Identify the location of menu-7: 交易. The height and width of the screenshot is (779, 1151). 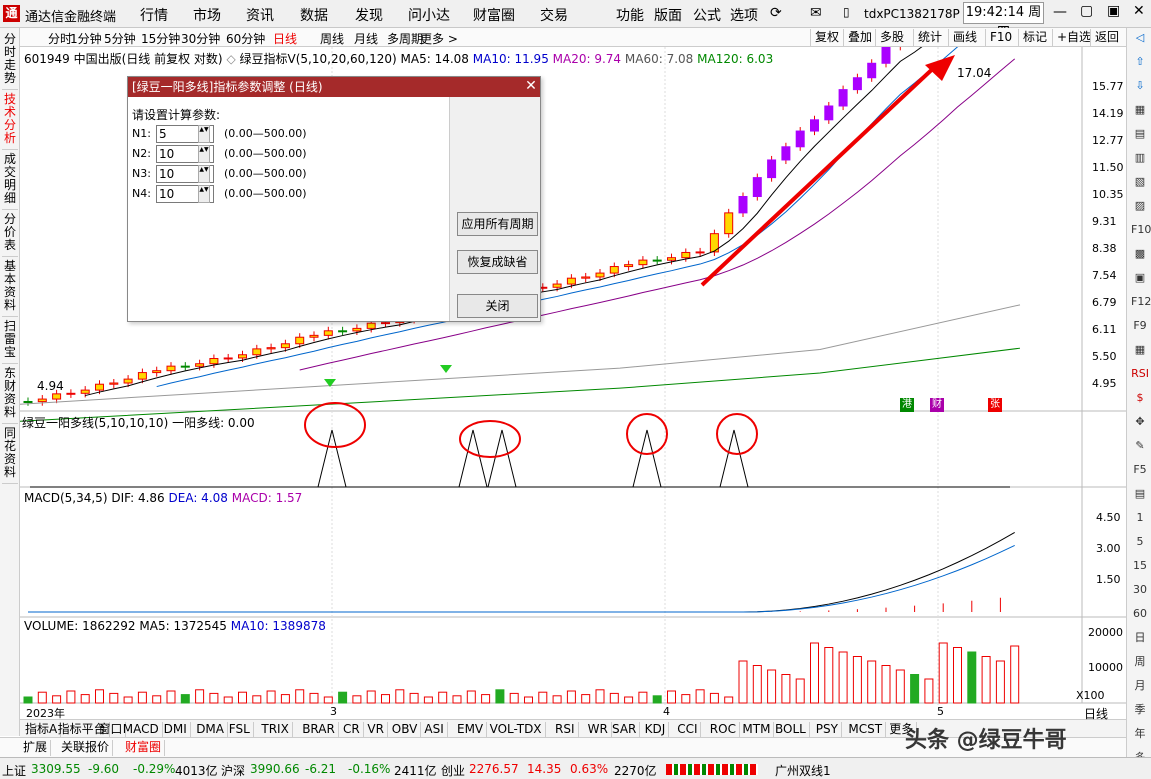
(554, 15).